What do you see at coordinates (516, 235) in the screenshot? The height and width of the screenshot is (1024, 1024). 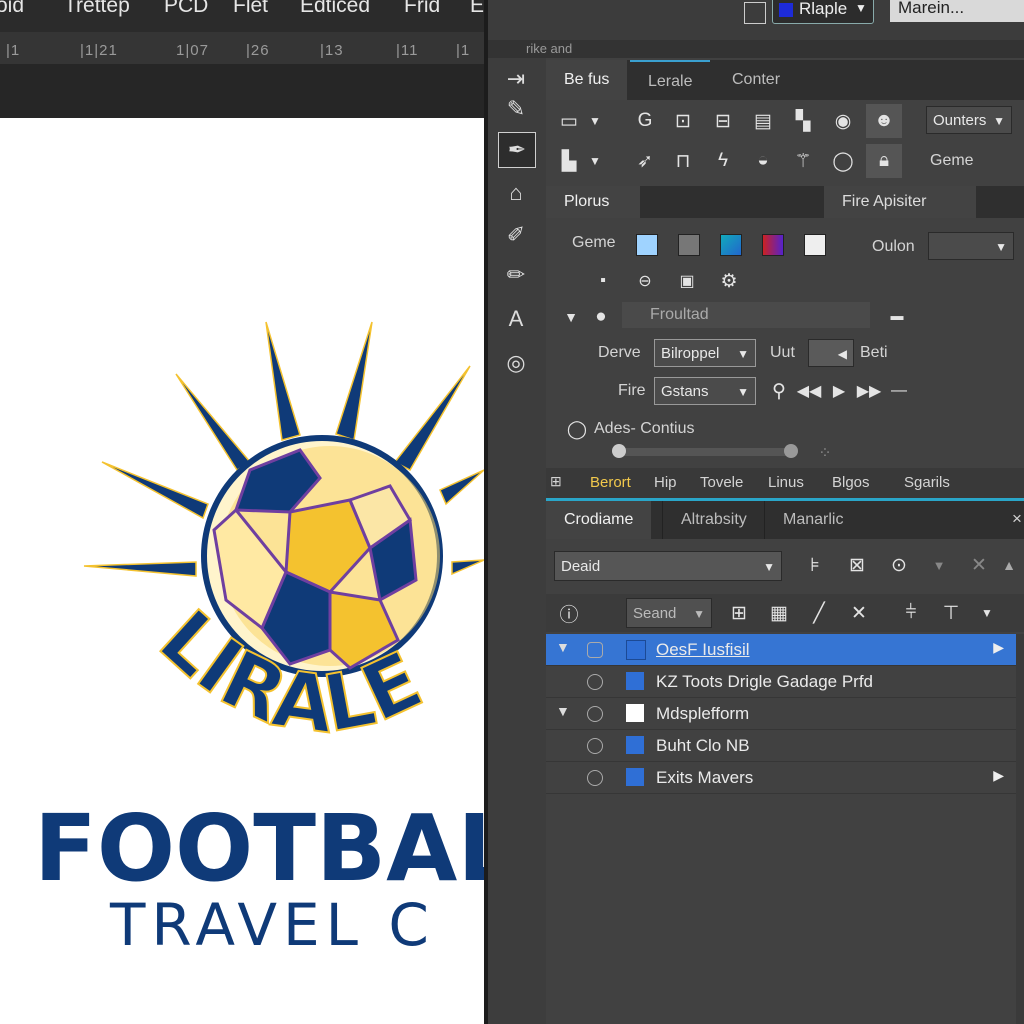 I see `pen-tool-icon: ✐` at bounding box center [516, 235].